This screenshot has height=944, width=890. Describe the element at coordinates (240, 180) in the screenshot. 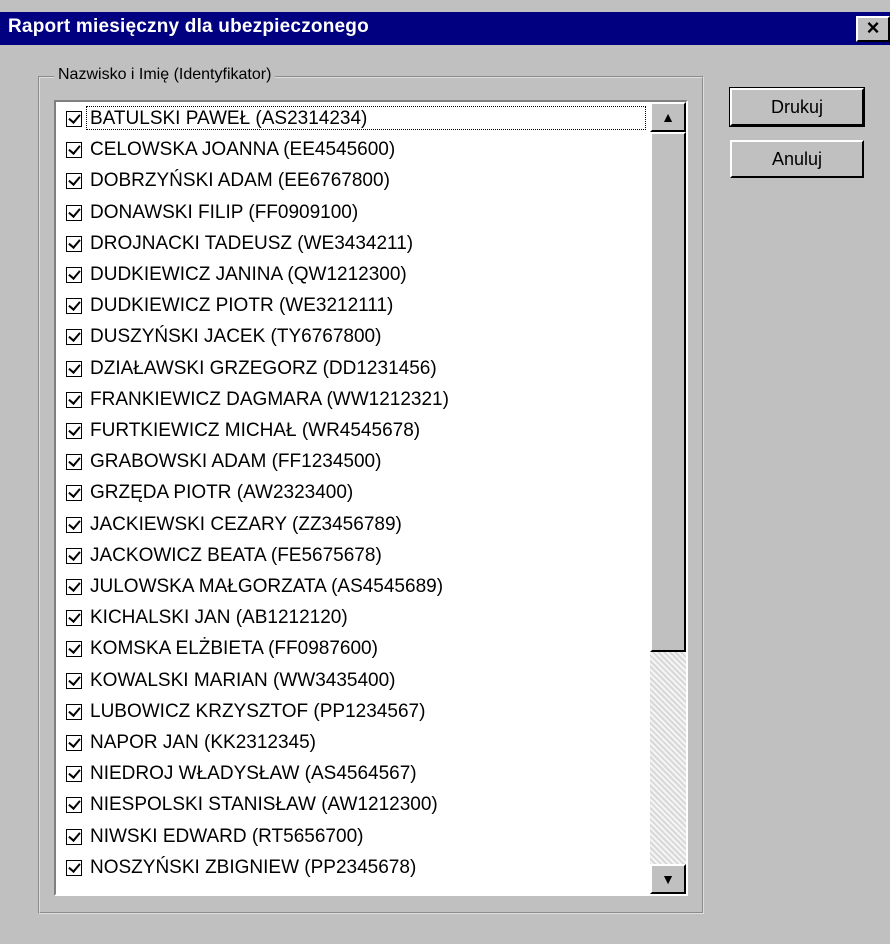

I see `list-item-label: DOBRZYŃSKI ADAM (EE6767800)` at that location.